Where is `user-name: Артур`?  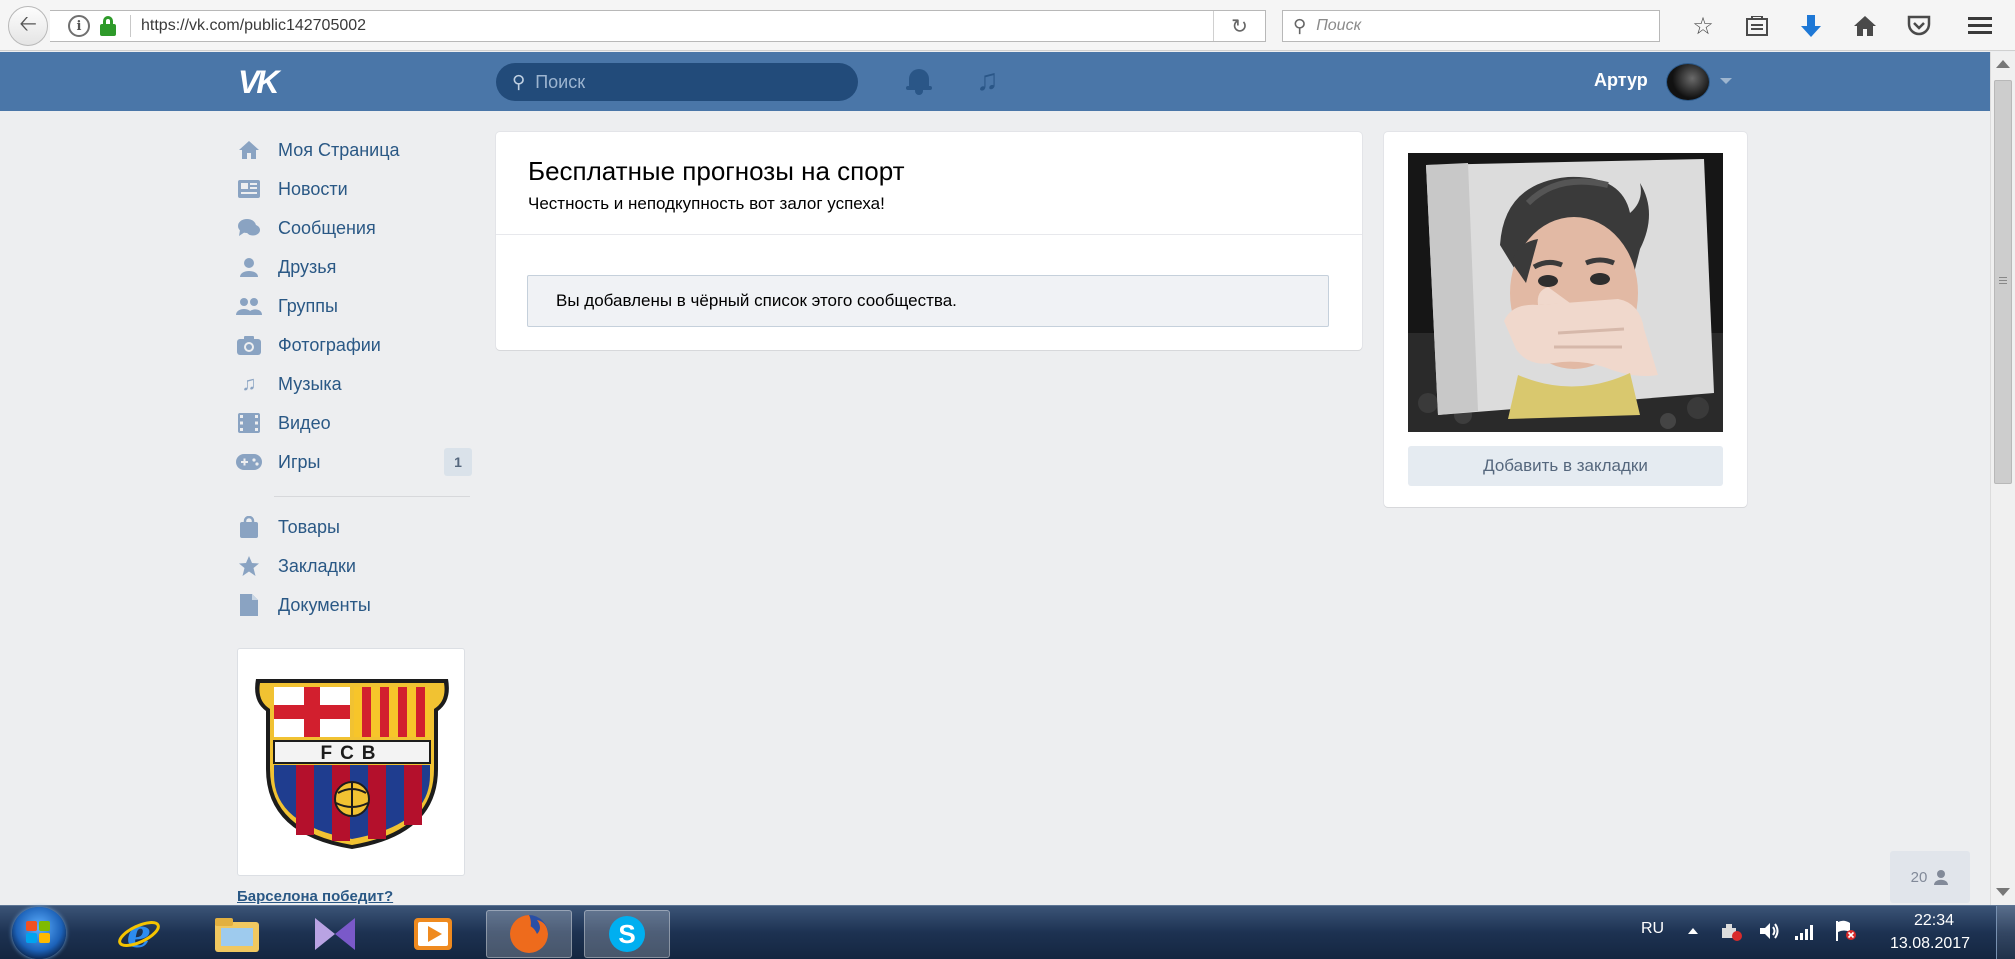 user-name: Артур is located at coordinates (1621, 80).